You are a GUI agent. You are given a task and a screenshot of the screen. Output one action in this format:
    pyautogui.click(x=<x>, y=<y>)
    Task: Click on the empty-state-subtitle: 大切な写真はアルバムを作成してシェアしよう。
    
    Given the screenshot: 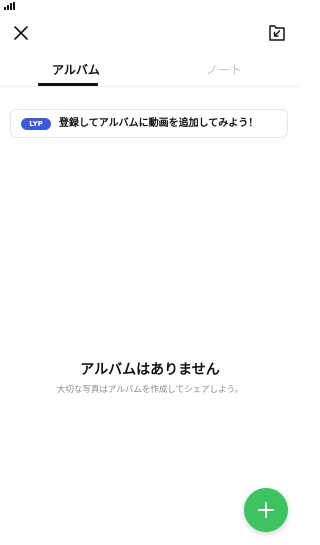 What is the action you would take?
    pyautogui.click(x=150, y=390)
    